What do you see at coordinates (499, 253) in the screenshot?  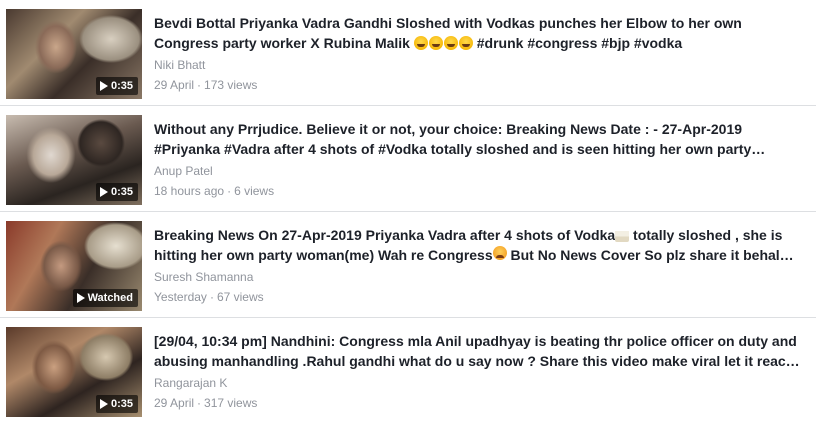 I see `disappointed-emoji-icon` at bounding box center [499, 253].